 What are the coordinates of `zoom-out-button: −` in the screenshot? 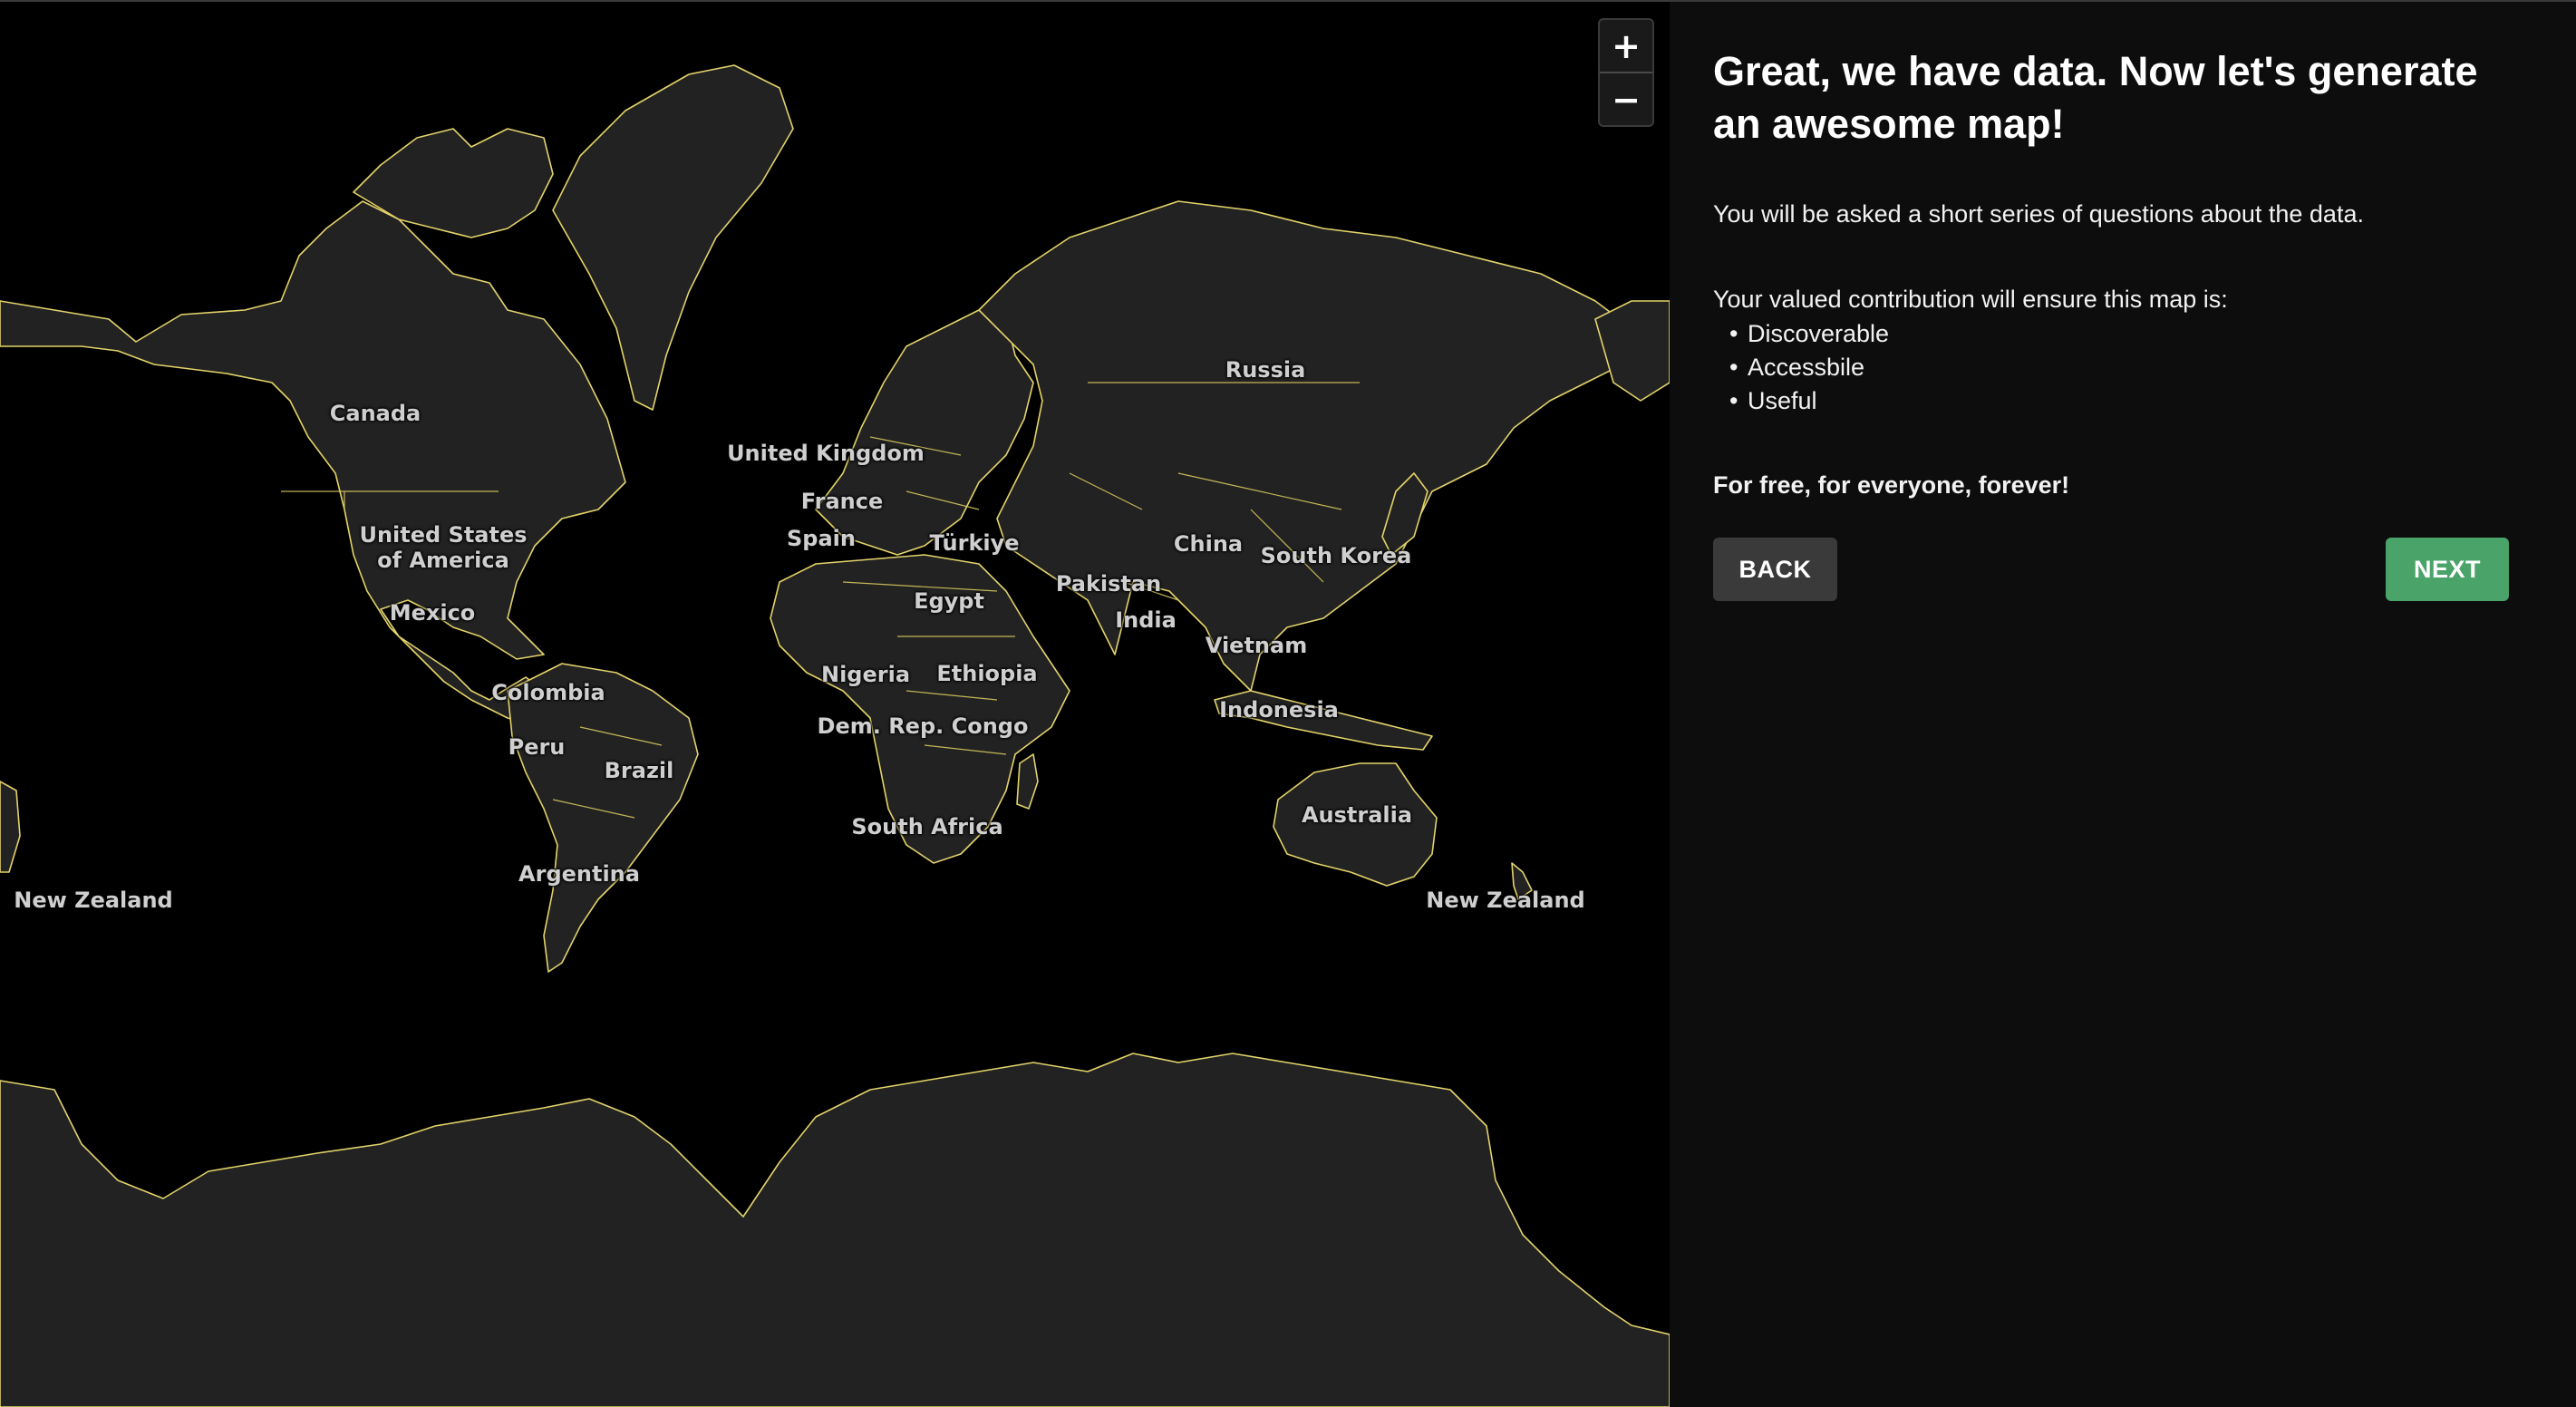 It's located at (1626, 98).